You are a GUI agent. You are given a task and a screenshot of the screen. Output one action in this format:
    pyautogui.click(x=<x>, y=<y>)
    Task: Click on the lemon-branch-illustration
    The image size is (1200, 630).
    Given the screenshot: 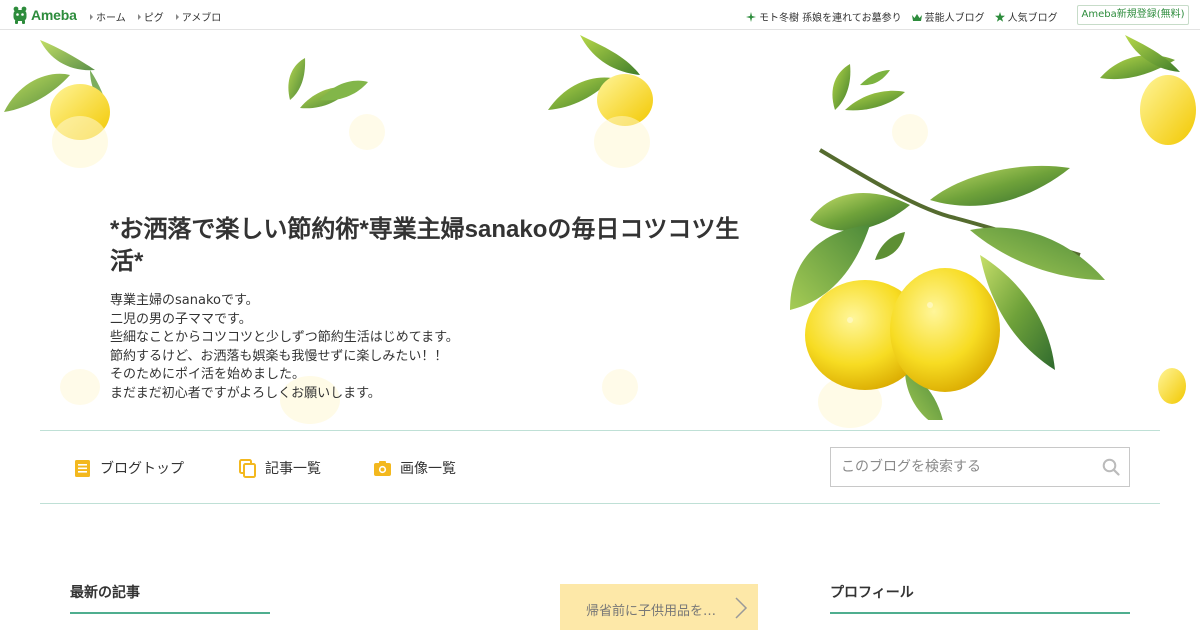 What is the action you would take?
    pyautogui.click(x=947, y=284)
    